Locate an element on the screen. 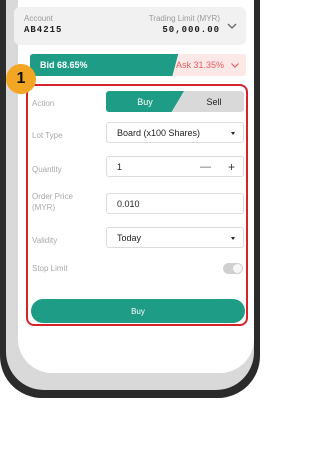 The width and height of the screenshot is (320, 463). trading-limit-label: Trading Limit (MYR) is located at coordinates (184, 18).